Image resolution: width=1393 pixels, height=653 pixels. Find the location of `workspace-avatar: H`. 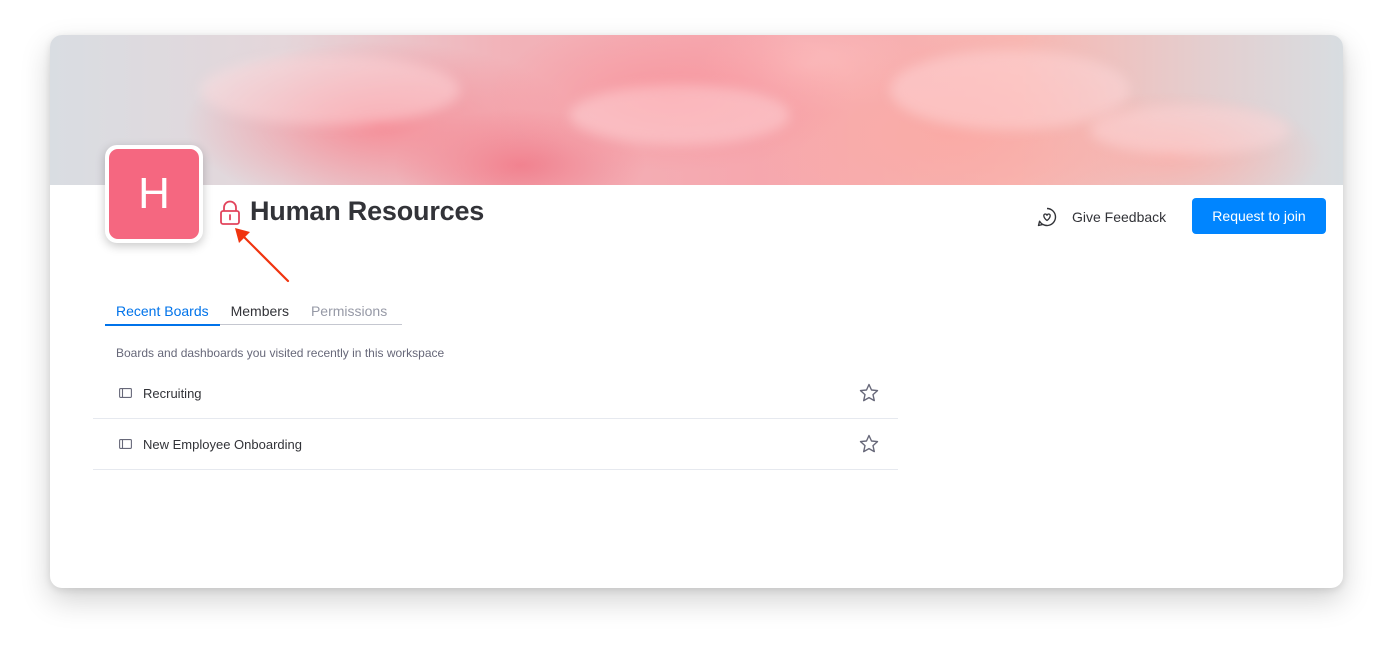

workspace-avatar: H is located at coordinates (154, 194).